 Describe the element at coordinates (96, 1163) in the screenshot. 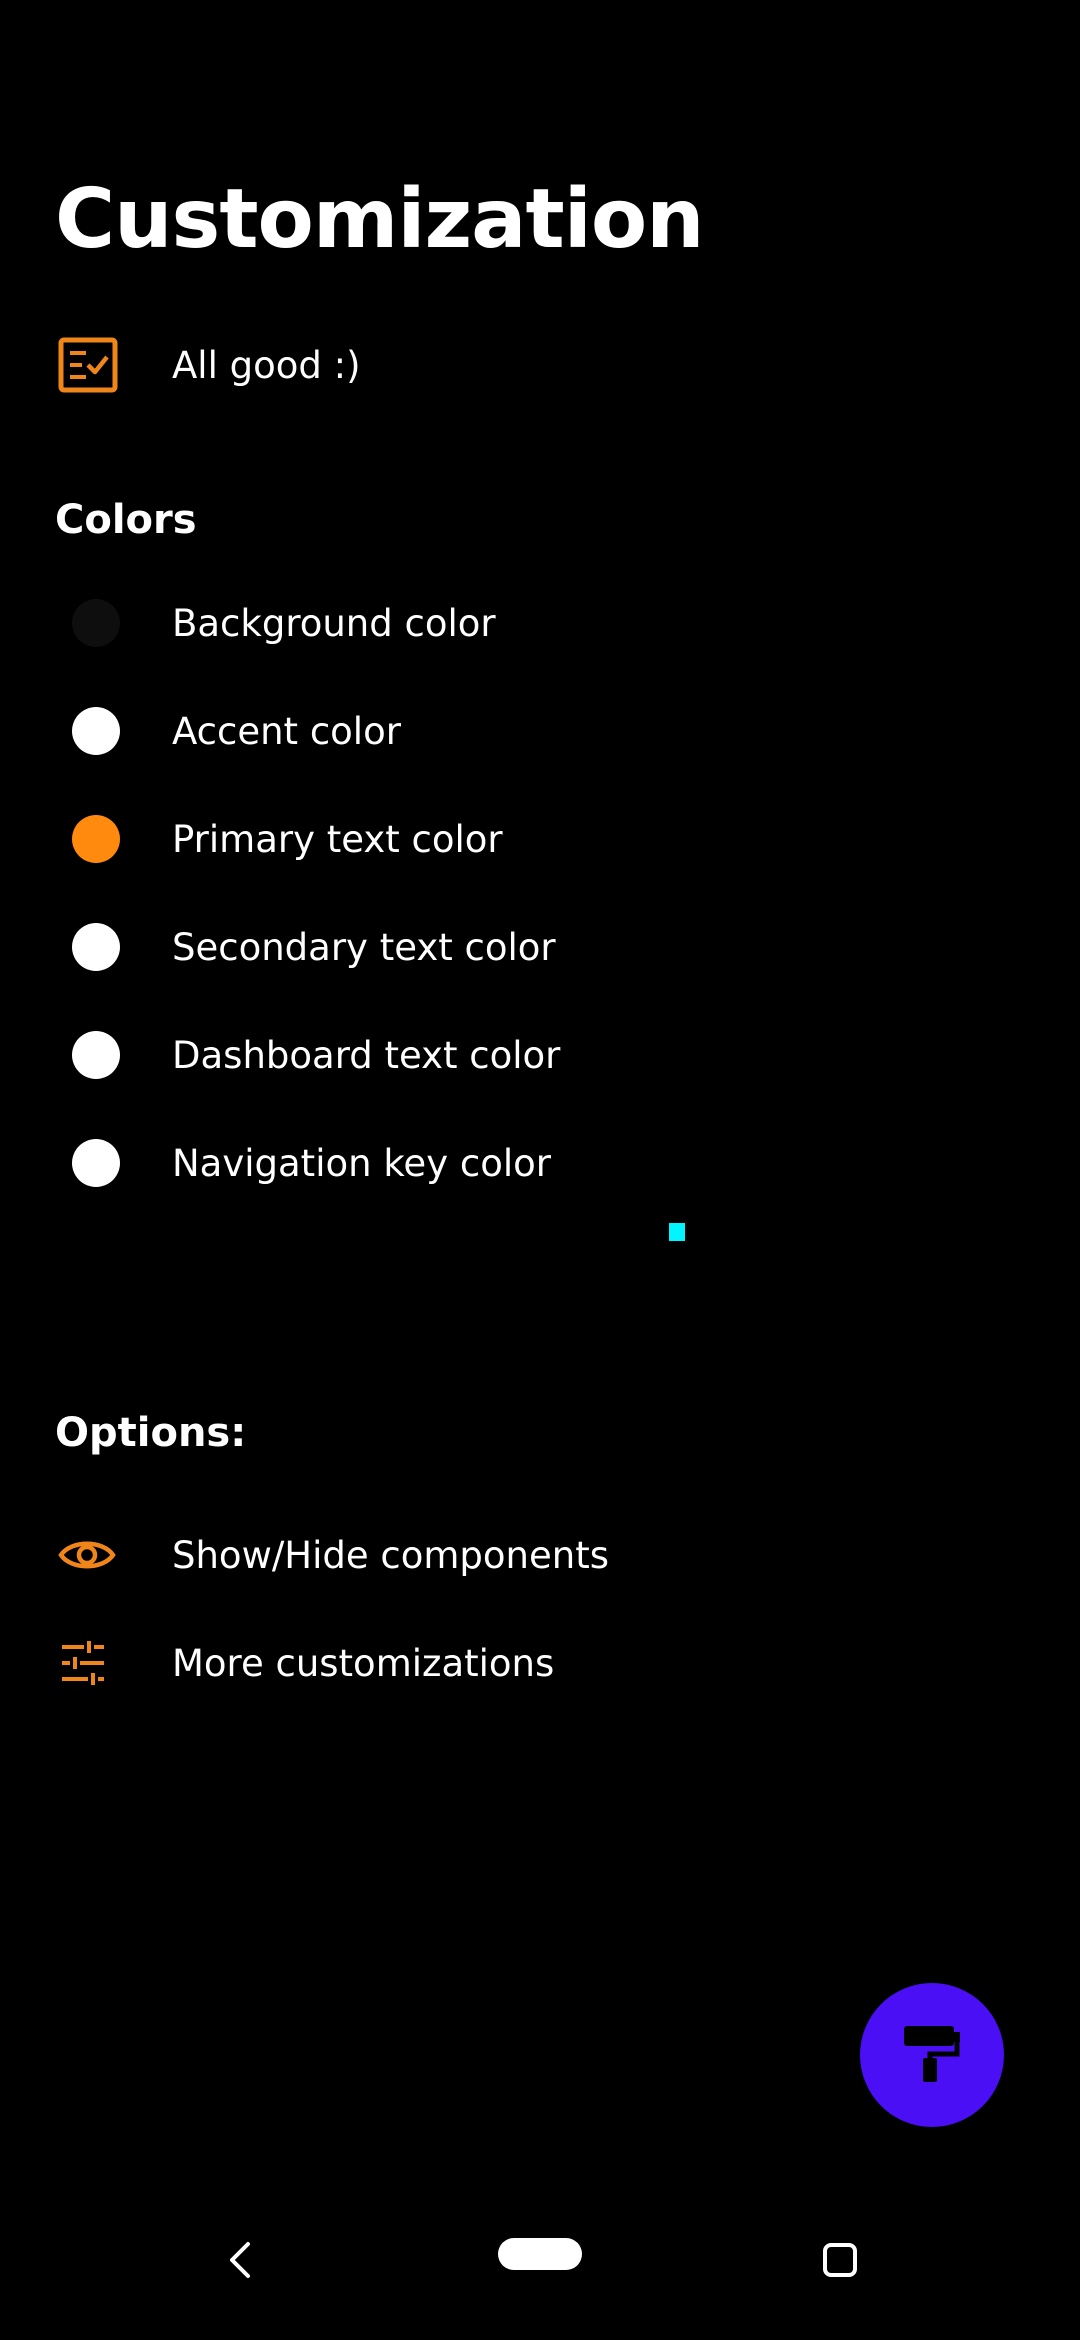

I see `navigation-key-color-swatch` at that location.